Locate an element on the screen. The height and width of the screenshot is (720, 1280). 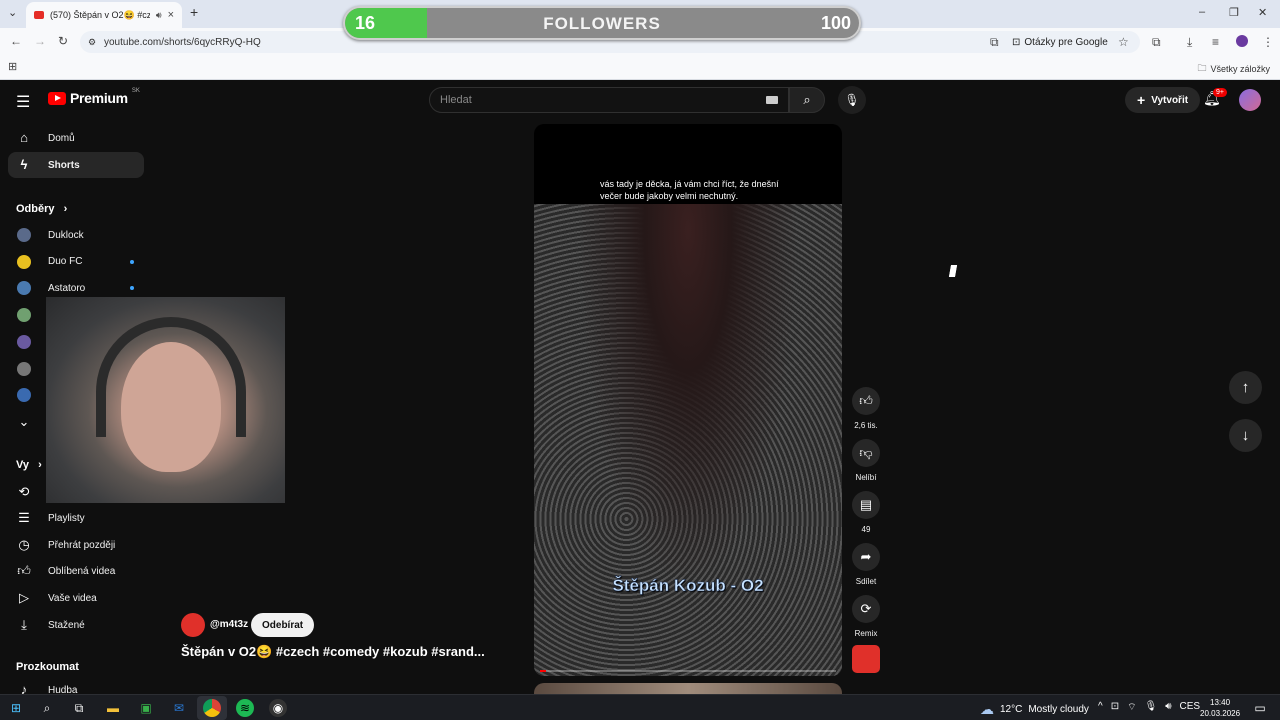
clock: 13:40 20.03.2026 is located at coordinates (1220, 708).